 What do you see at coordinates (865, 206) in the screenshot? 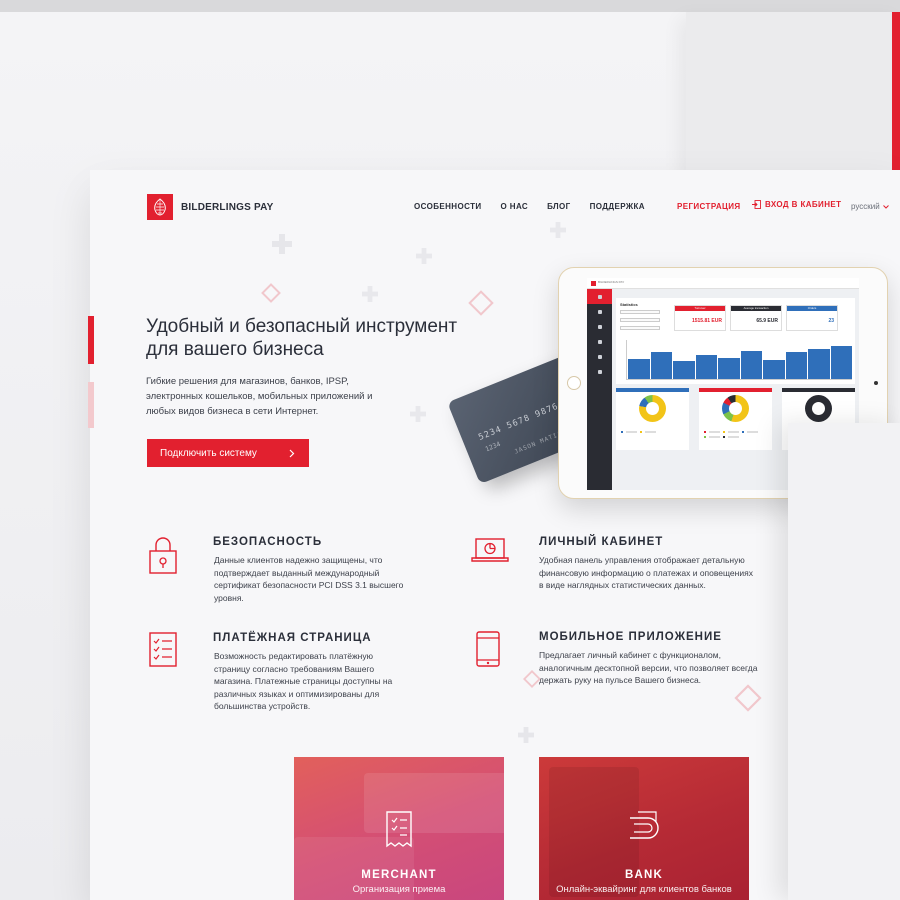
I see `language-value: русский` at bounding box center [865, 206].